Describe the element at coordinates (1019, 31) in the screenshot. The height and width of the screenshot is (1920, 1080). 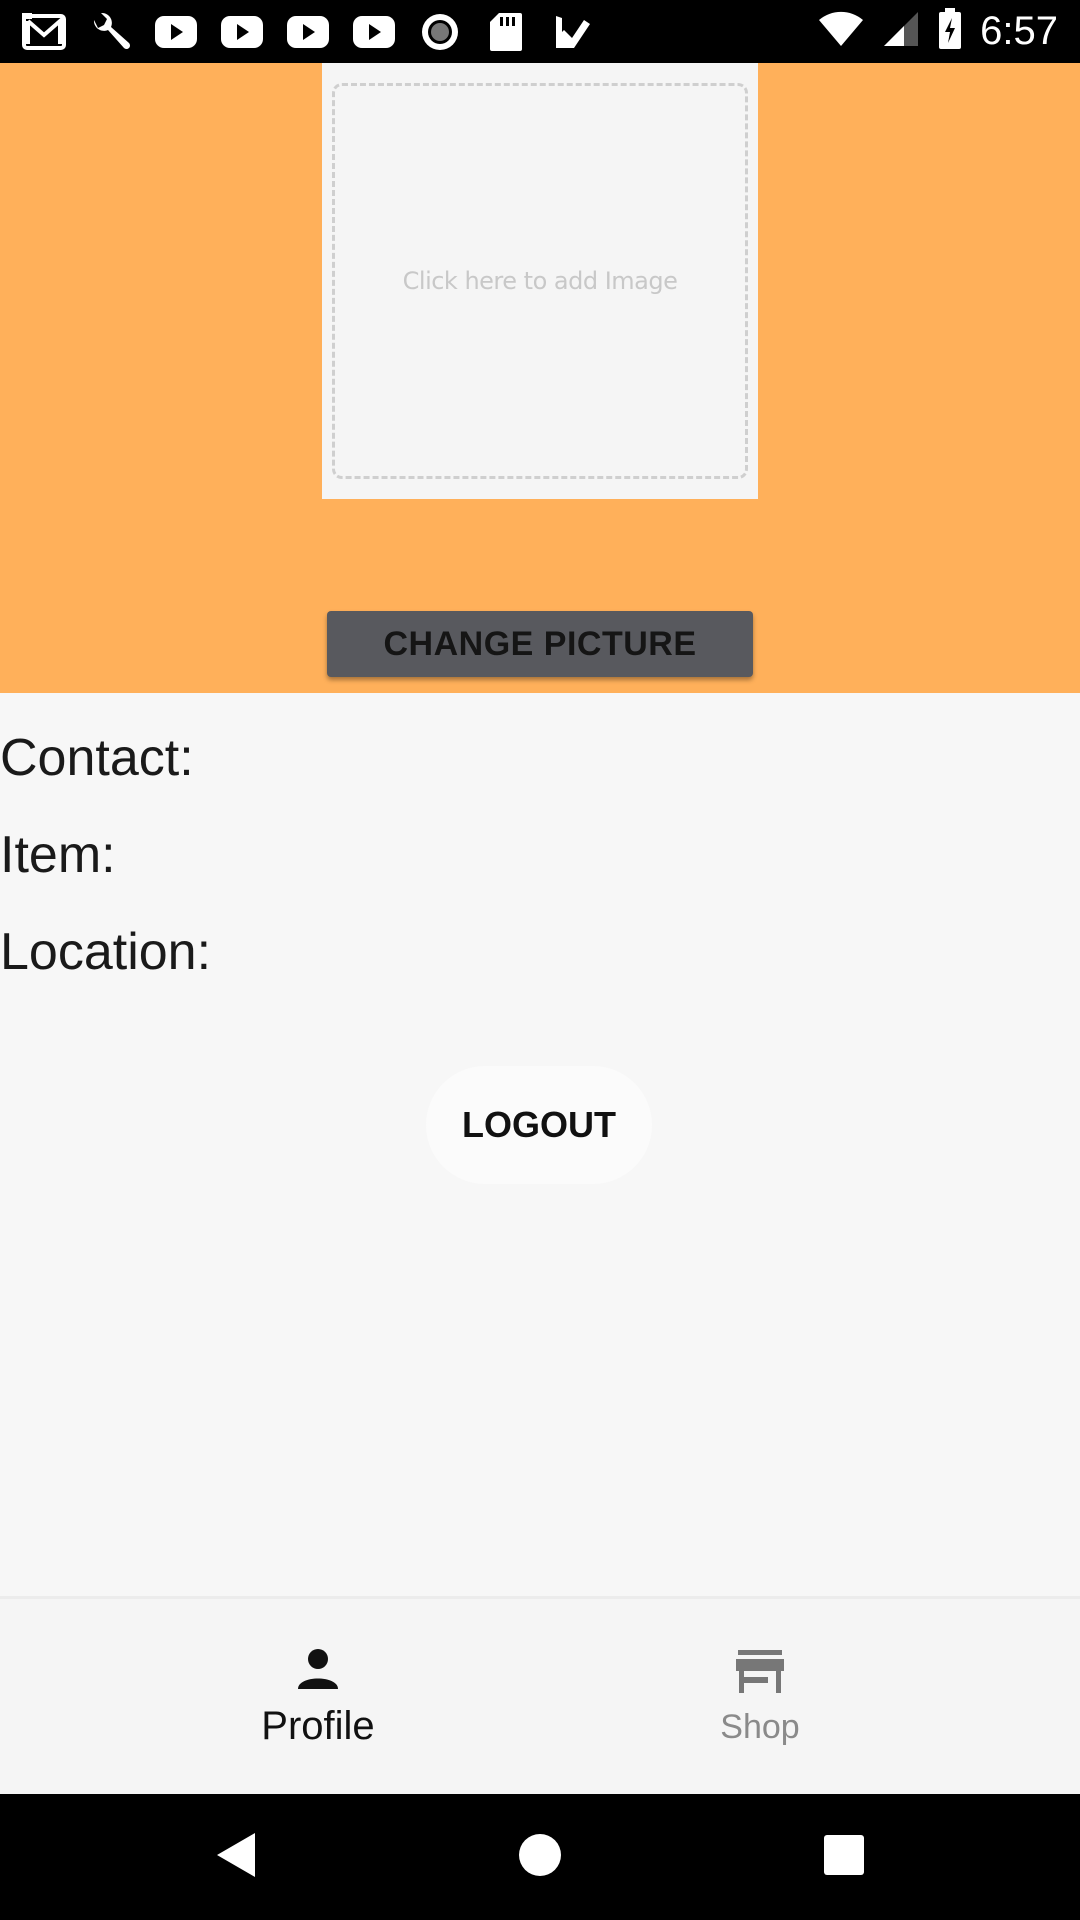
I see `clock: 6:57` at that location.